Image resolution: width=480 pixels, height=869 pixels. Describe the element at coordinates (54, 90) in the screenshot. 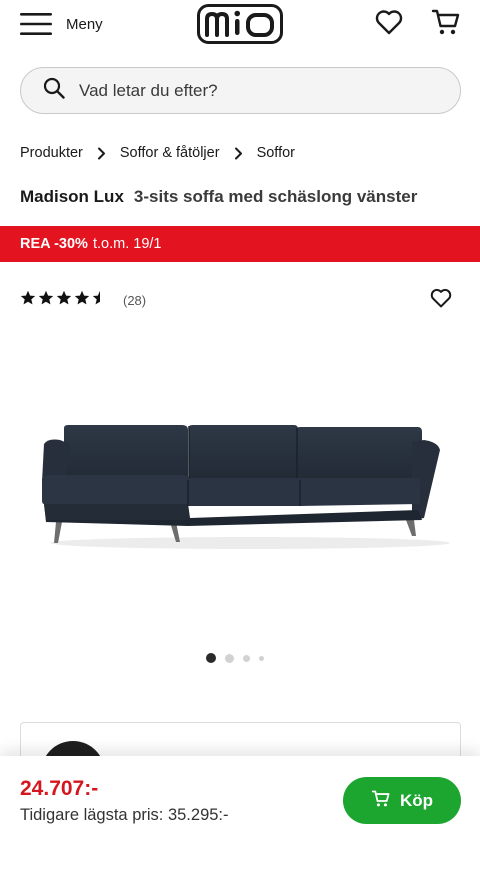

I see `search-icon` at that location.